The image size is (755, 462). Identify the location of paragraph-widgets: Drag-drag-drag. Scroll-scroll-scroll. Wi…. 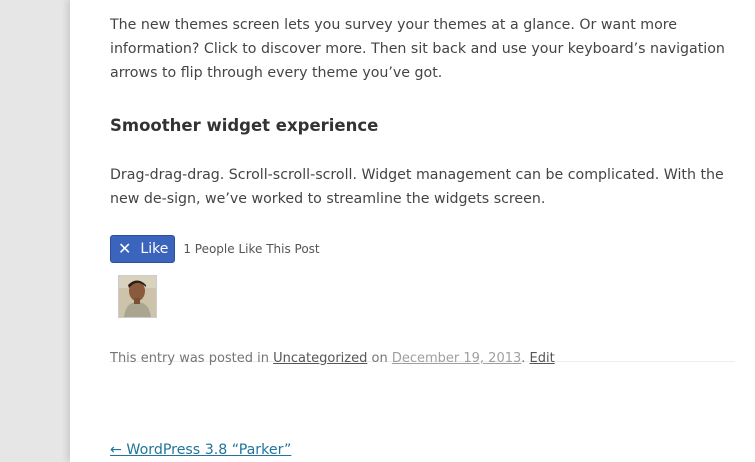
(417, 187).